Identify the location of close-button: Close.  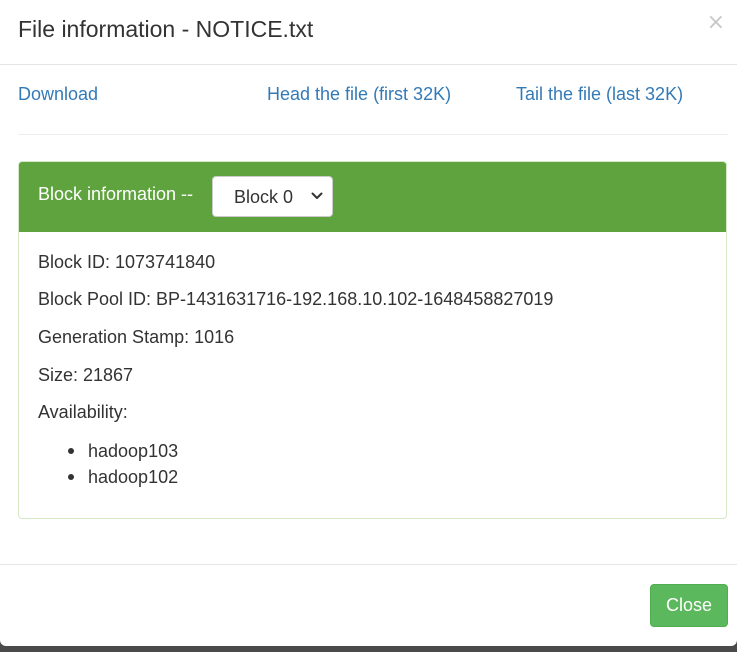
(689, 605).